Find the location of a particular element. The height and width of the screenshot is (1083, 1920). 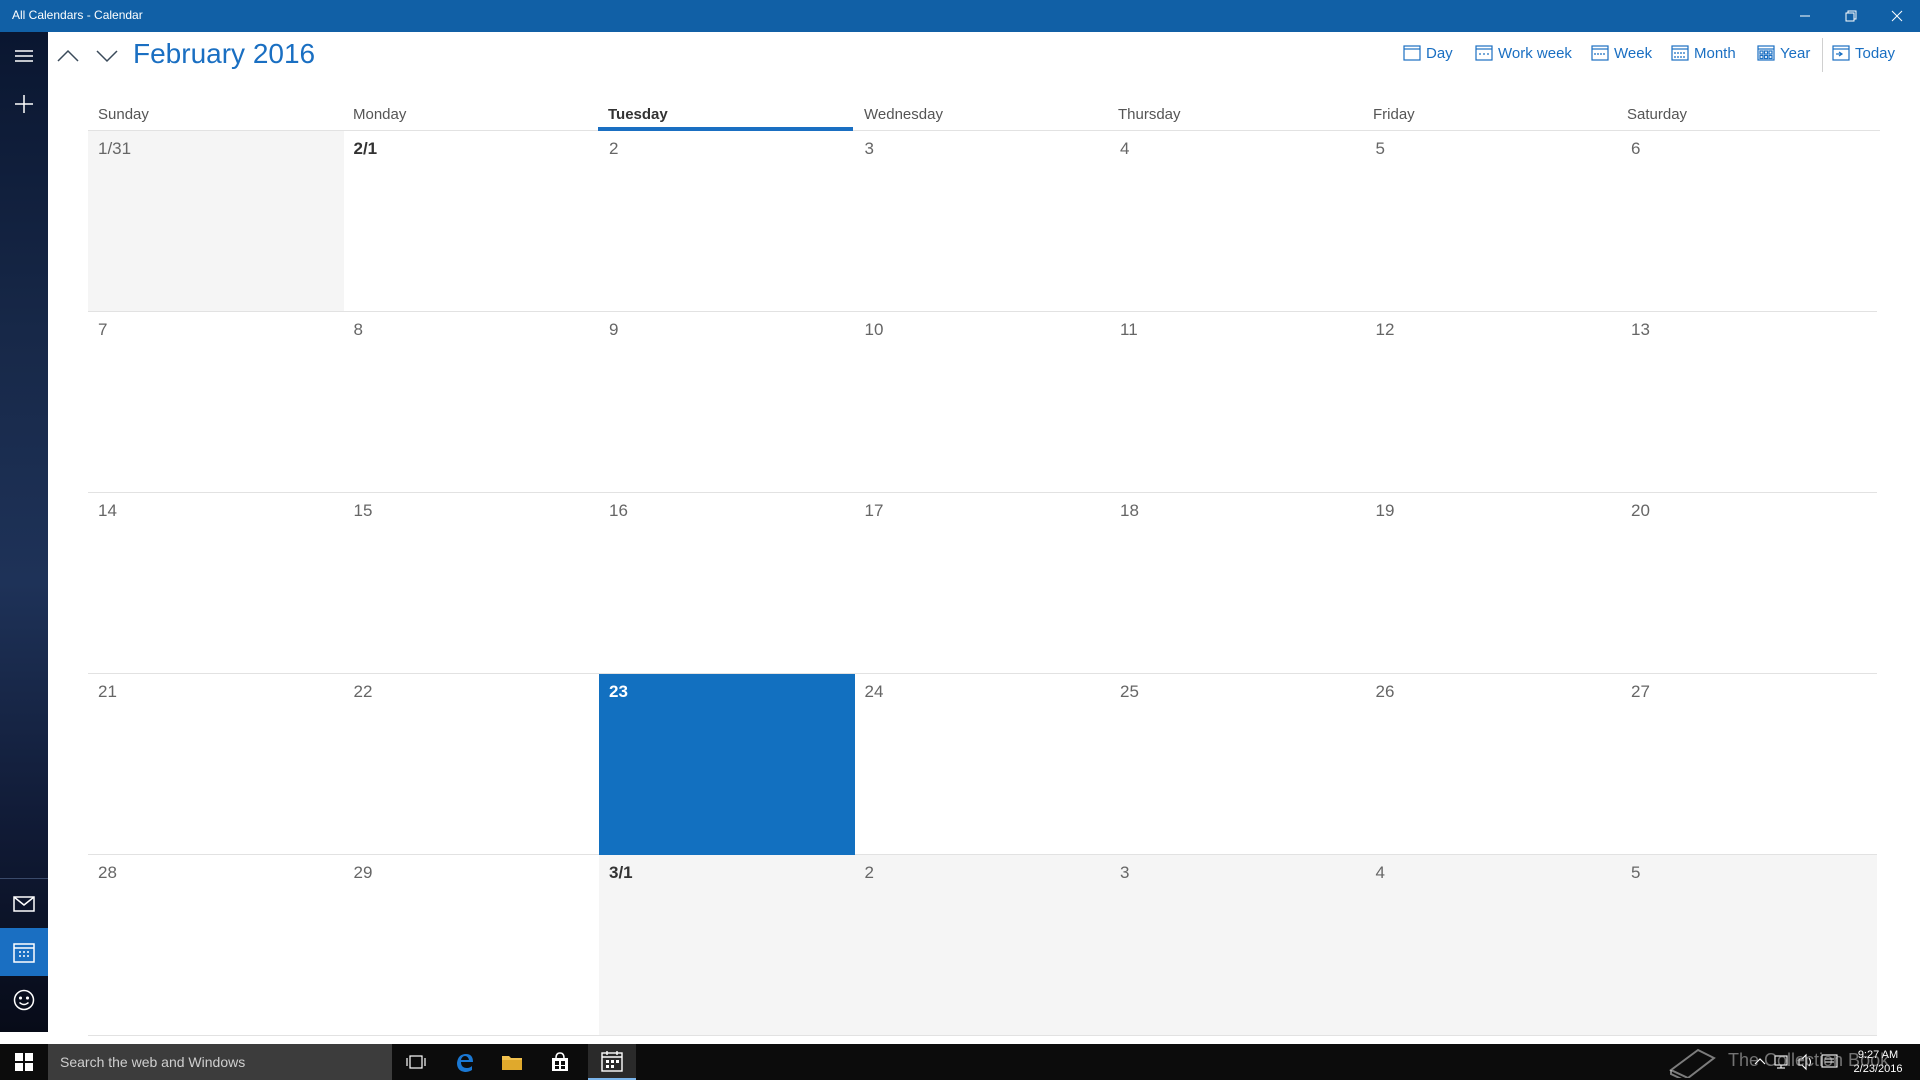

close-icon is located at coordinates (1897, 16).